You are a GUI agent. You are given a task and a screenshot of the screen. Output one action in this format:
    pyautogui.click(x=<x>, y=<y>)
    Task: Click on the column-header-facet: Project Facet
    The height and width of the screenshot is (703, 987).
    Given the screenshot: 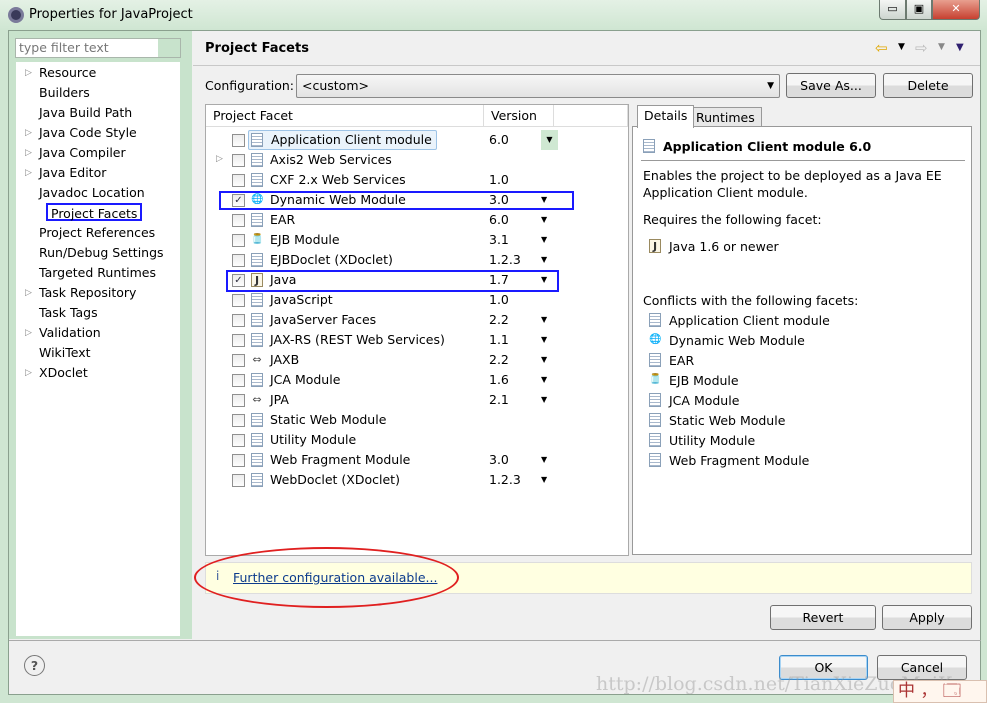 What is the action you would take?
    pyautogui.click(x=345, y=116)
    